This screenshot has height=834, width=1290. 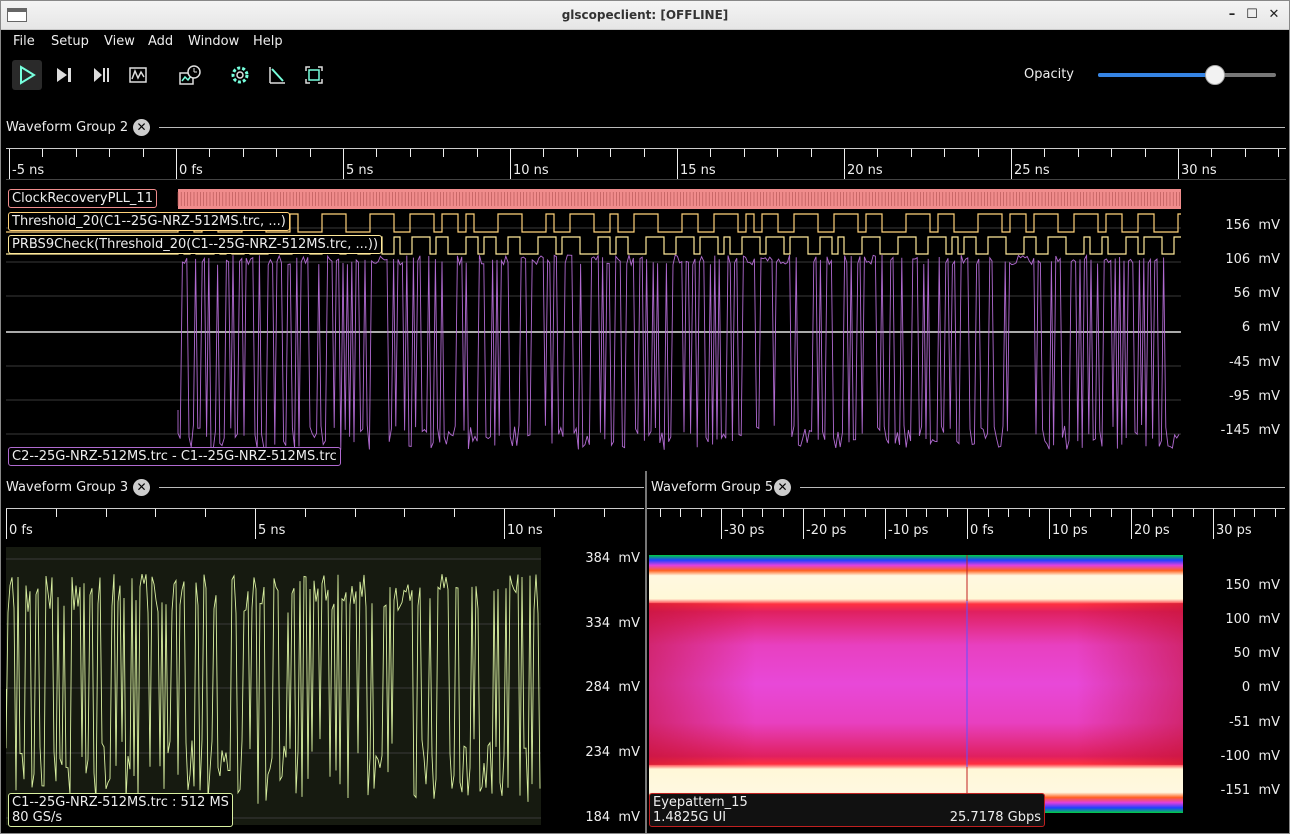 What do you see at coordinates (119, 41) in the screenshot?
I see `menu-view: View` at bounding box center [119, 41].